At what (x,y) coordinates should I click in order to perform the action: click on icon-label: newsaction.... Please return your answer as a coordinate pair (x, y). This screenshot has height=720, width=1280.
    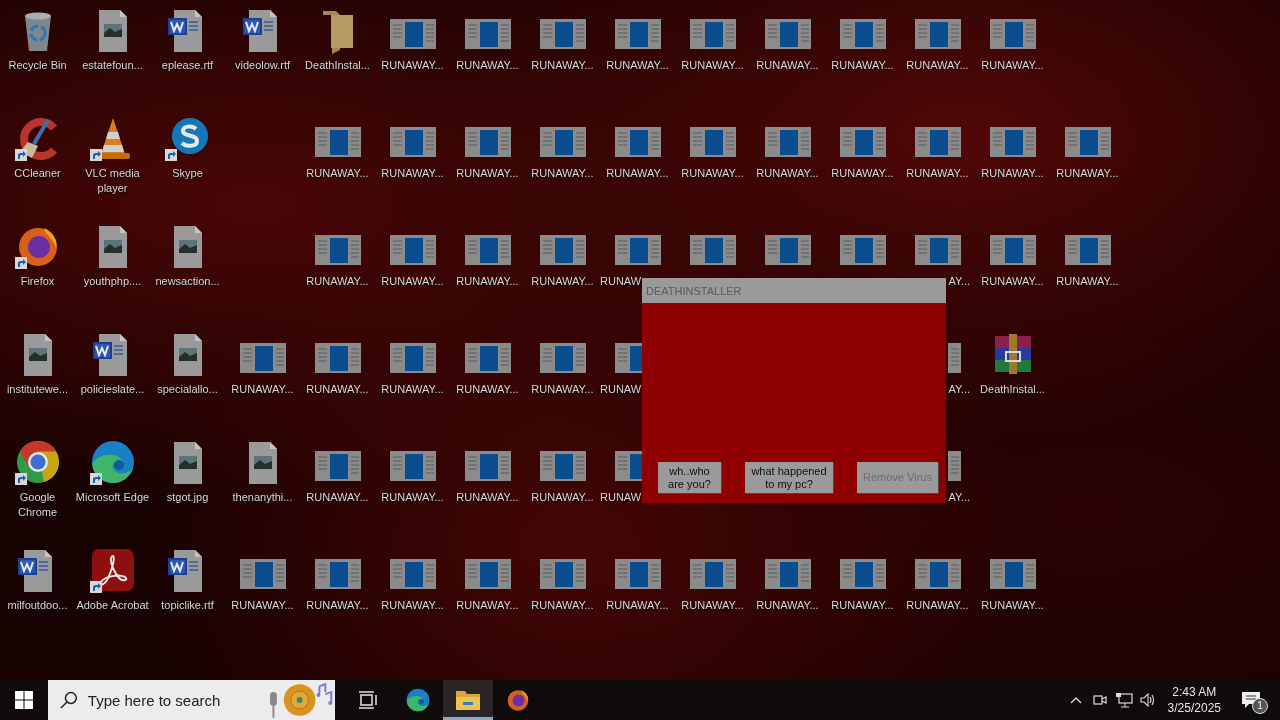
    Looking at the image, I should click on (187, 281).